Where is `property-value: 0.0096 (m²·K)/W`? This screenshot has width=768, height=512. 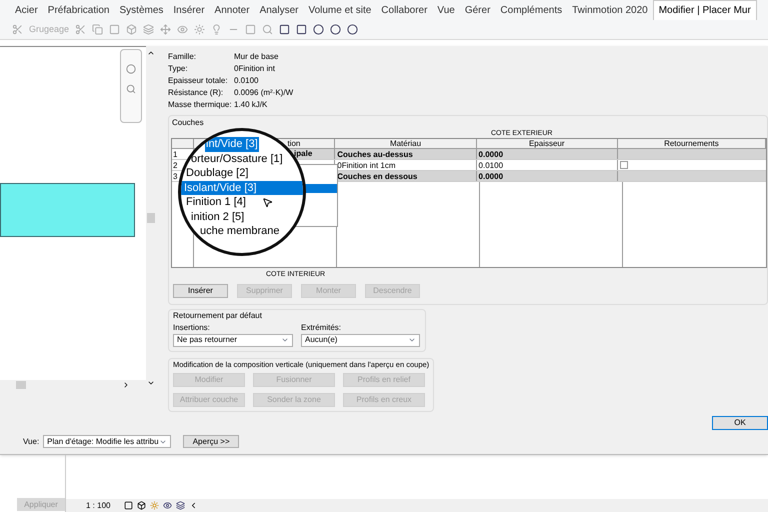
property-value: 0.0096 (m²·K)/W is located at coordinates (264, 93).